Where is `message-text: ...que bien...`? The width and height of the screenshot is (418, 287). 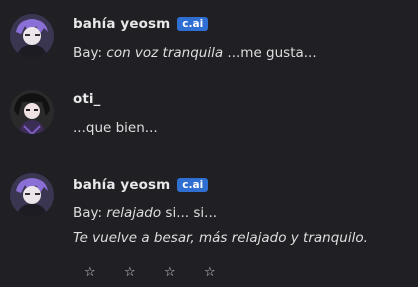 message-text: ...que bien... is located at coordinates (115, 128).